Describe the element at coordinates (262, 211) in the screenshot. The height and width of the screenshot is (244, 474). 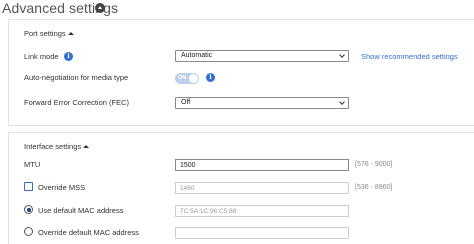
I see `default-mac-input: 7C:5A:1C:96:C5:88` at that location.